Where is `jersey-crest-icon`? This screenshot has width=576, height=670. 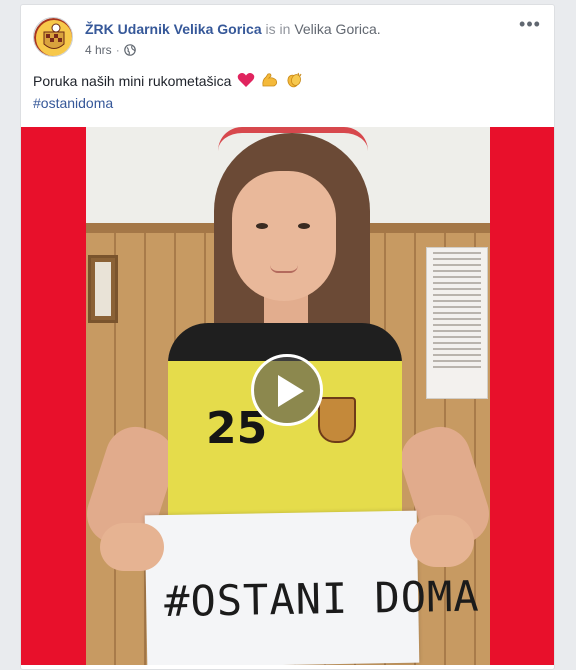
jersey-crest-icon is located at coordinates (337, 420).